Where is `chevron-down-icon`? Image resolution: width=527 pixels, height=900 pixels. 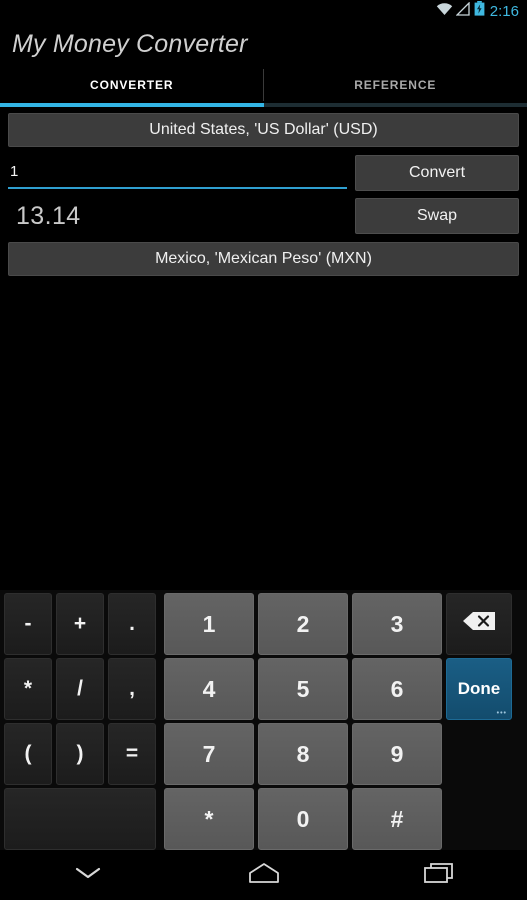 chevron-down-icon is located at coordinates (88, 875).